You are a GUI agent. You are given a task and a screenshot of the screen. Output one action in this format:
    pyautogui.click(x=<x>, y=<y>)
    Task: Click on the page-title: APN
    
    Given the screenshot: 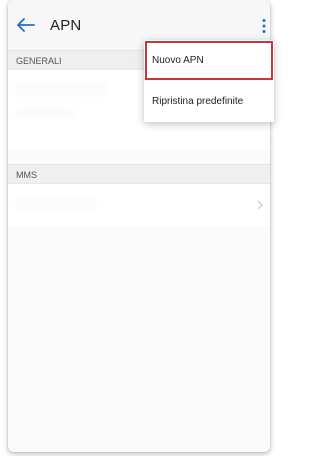 What is the action you would take?
    pyautogui.click(x=66, y=25)
    